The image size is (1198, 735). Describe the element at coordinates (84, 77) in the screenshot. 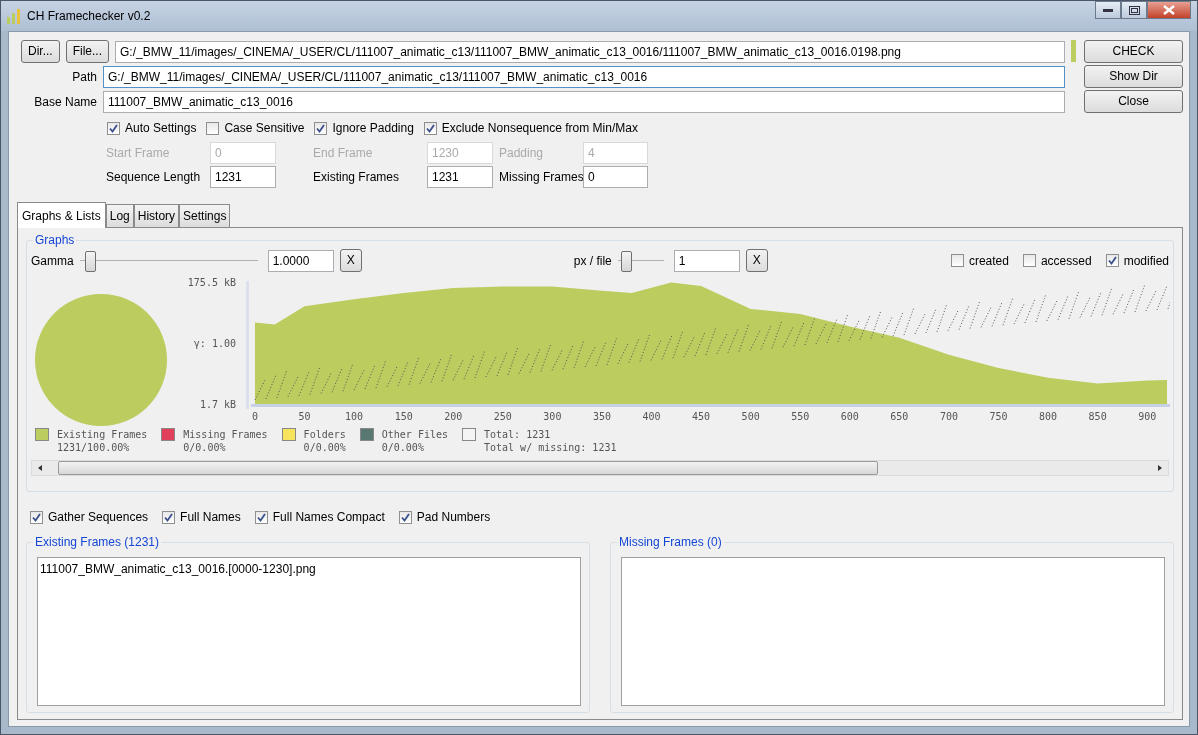

I see `field-label: Path` at that location.